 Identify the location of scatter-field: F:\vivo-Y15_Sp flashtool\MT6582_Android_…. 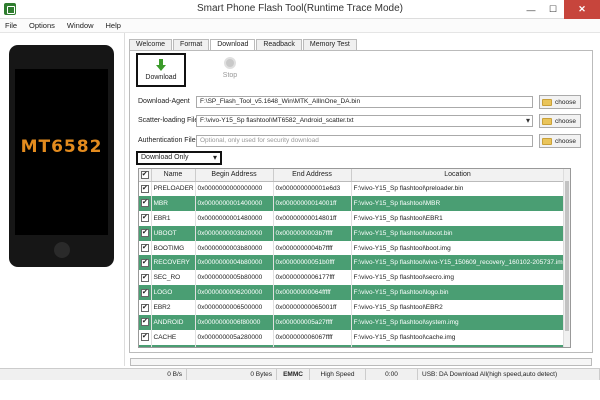
(364, 121).